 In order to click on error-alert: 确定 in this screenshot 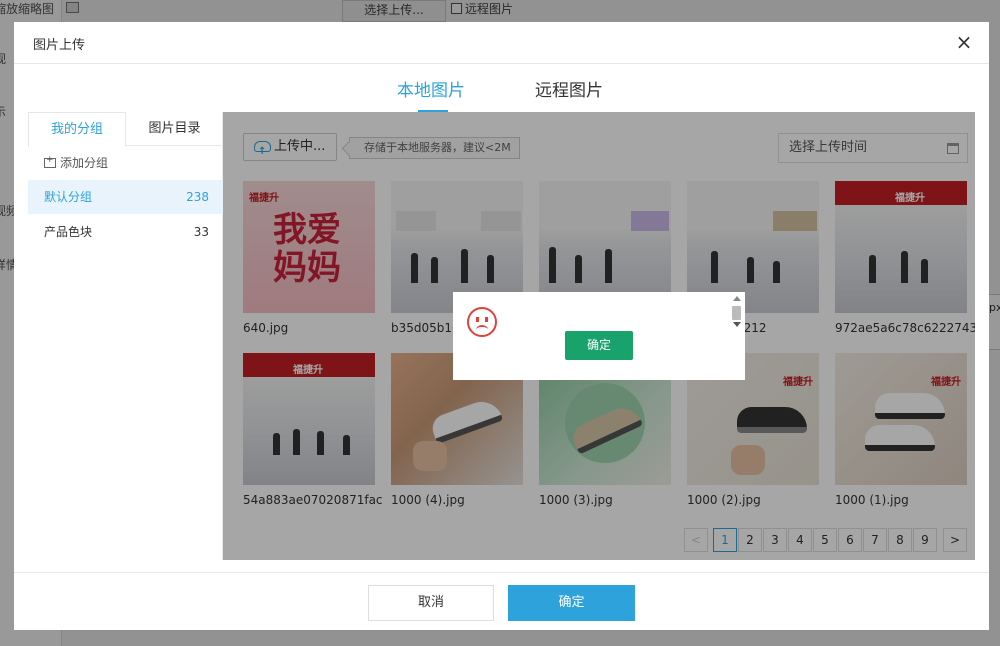, I will do `click(599, 336)`.